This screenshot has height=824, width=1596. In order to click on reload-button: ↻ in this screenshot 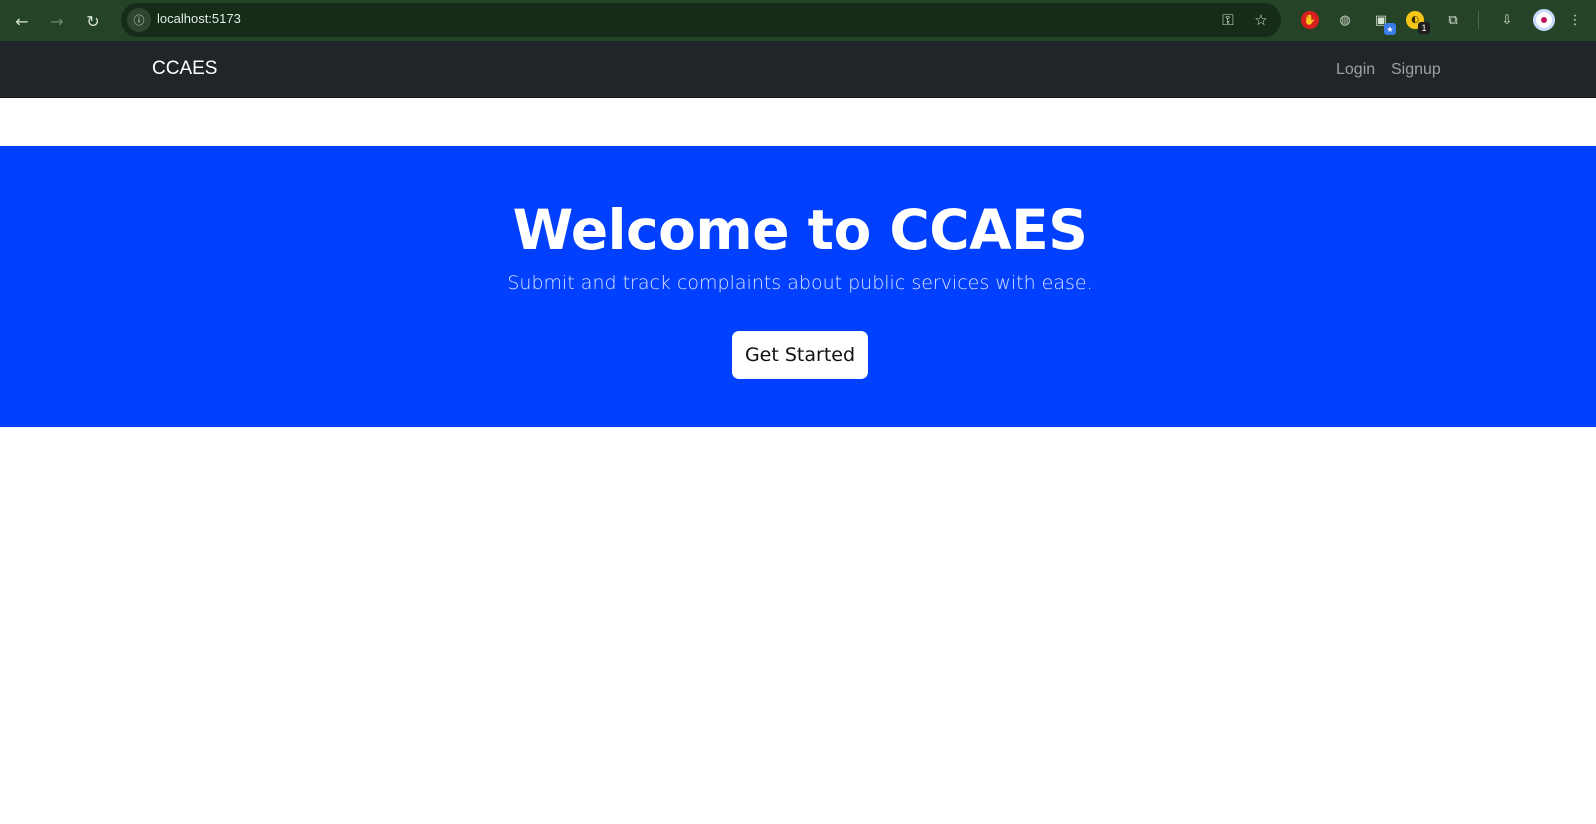, I will do `click(93, 21)`.